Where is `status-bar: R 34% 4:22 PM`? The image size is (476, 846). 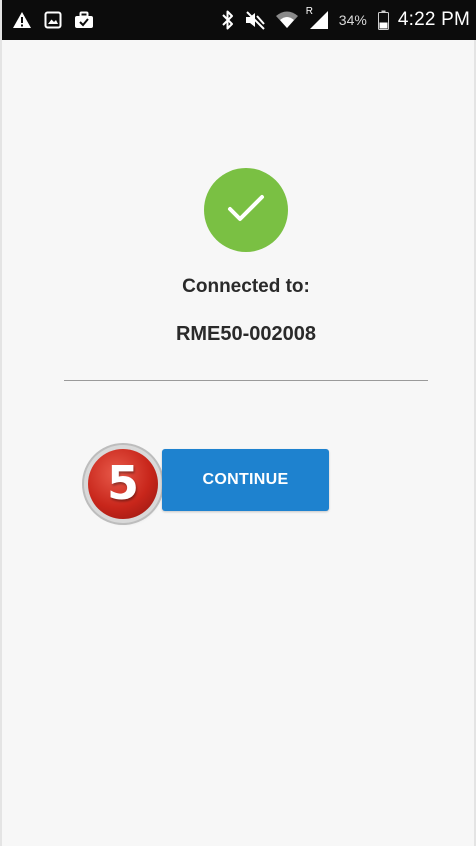
status-bar: R 34% 4:22 PM is located at coordinates (239, 20).